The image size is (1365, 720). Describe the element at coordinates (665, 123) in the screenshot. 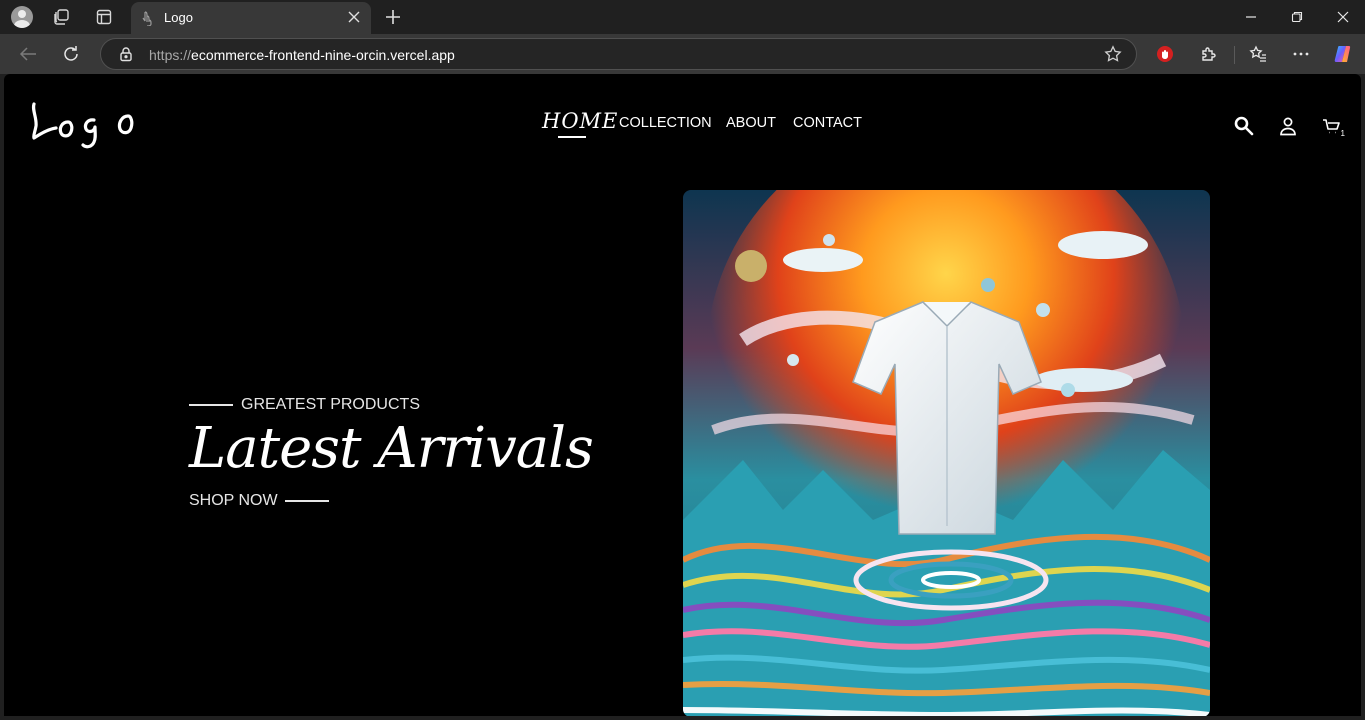

I see `nav-collection: COLLECTION` at that location.